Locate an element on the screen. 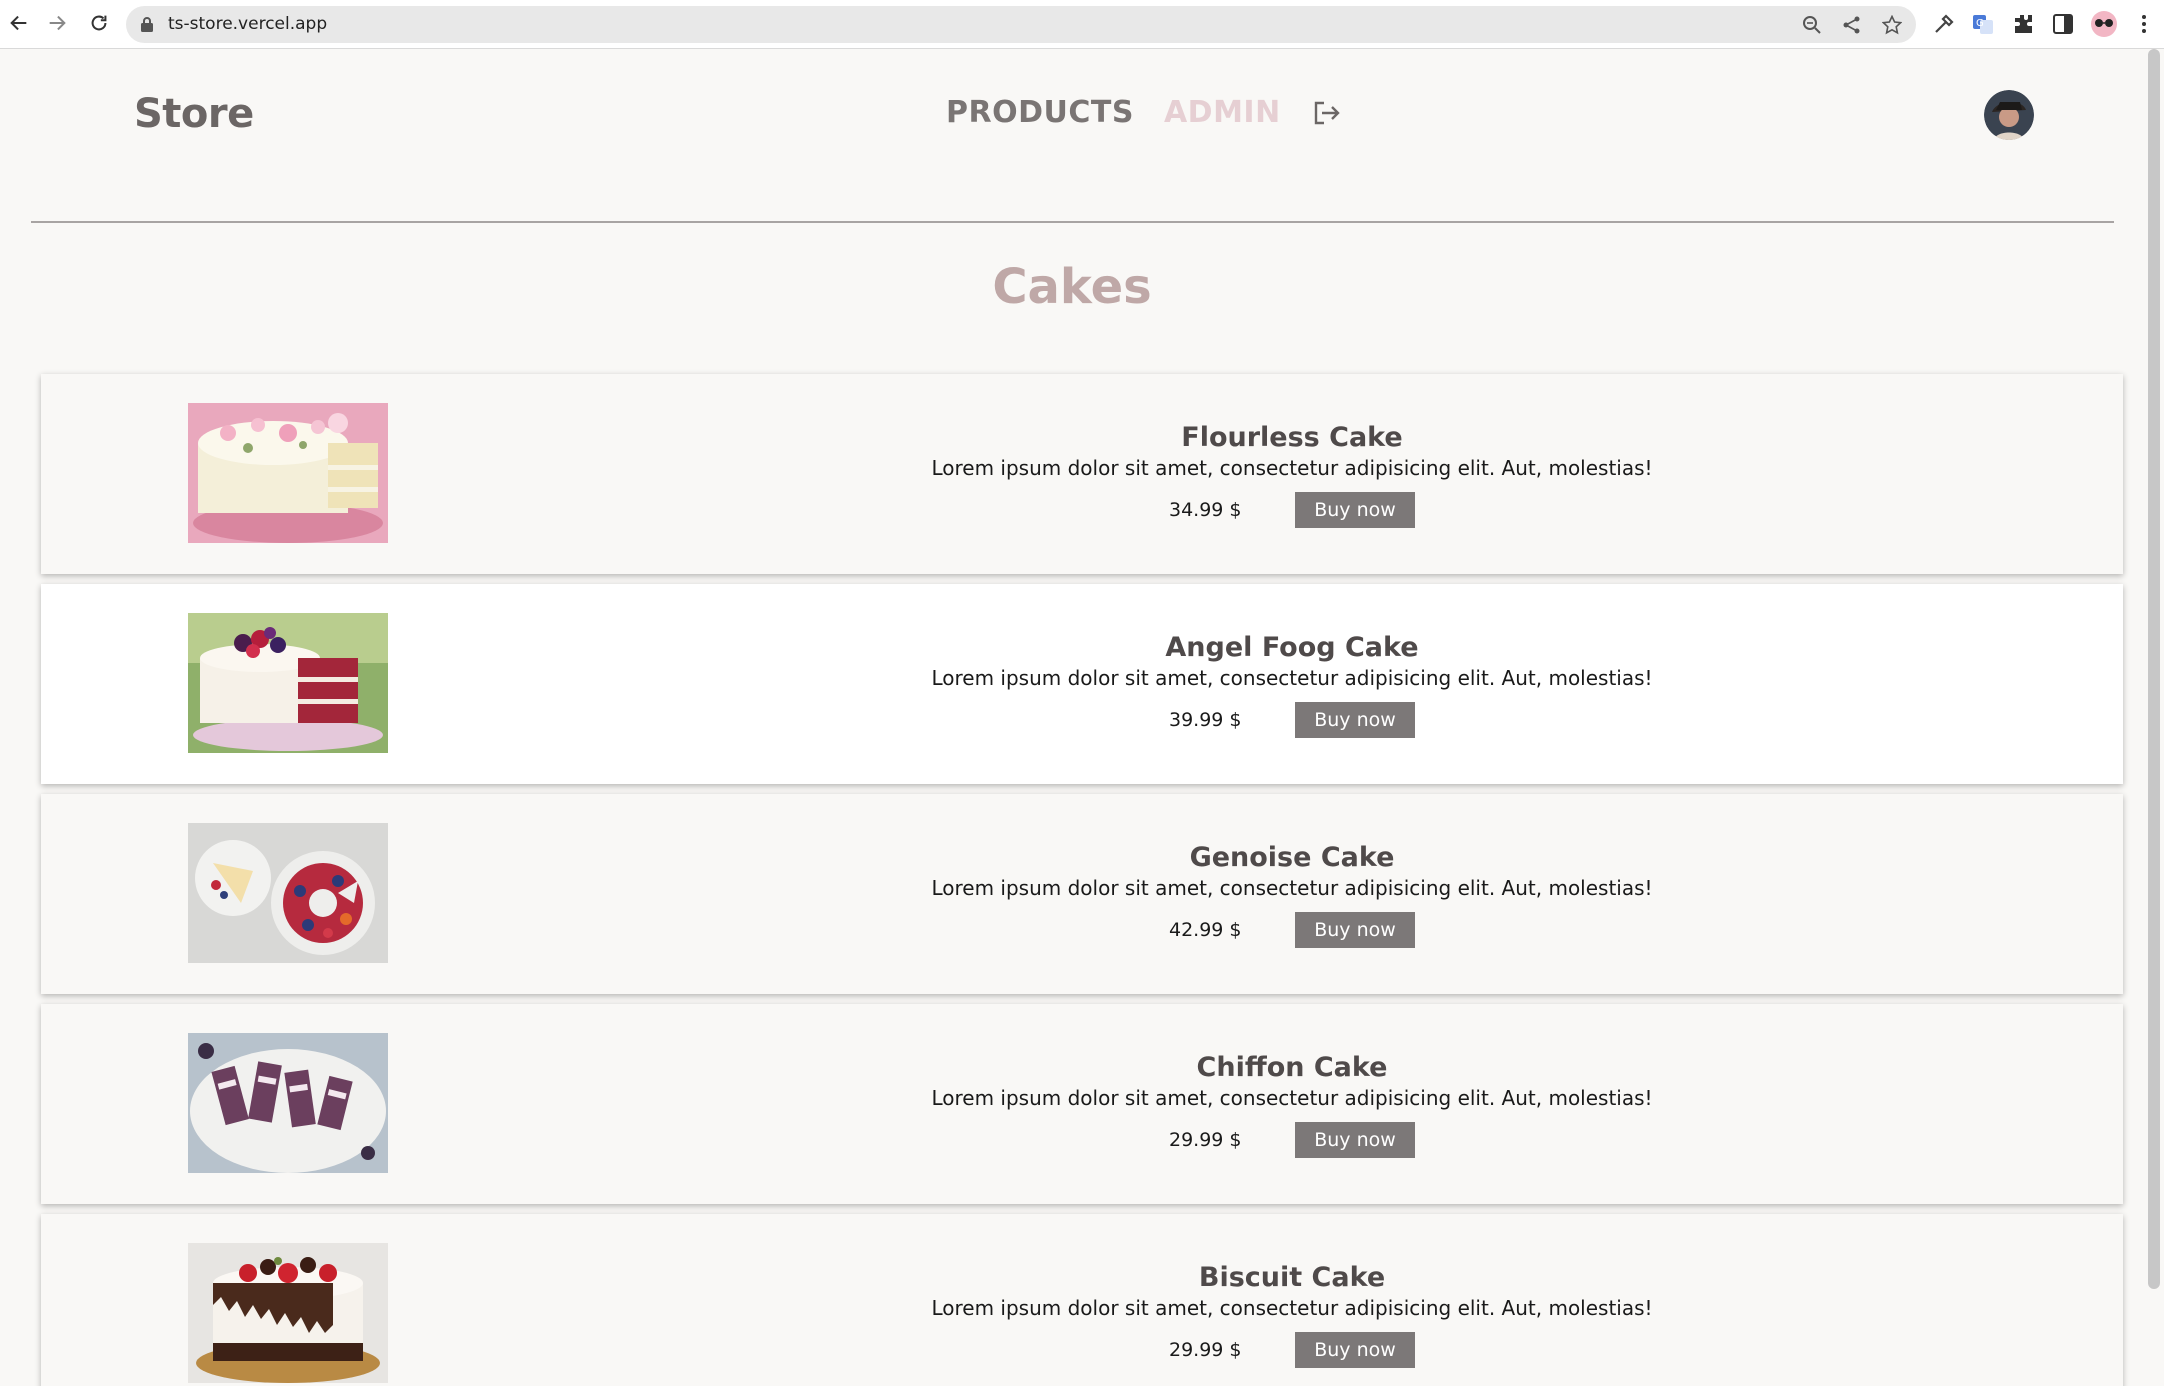  eyedropper-icon is located at coordinates (1944, 24).